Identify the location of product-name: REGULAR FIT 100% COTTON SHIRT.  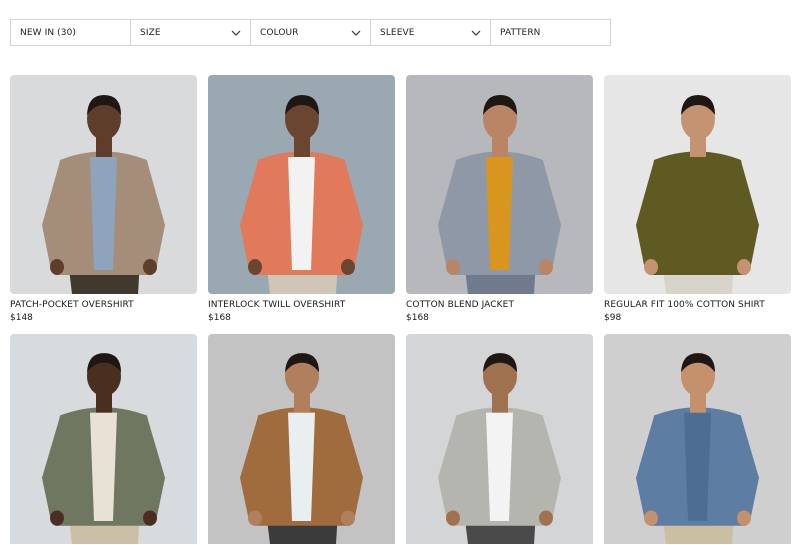
(697, 305).